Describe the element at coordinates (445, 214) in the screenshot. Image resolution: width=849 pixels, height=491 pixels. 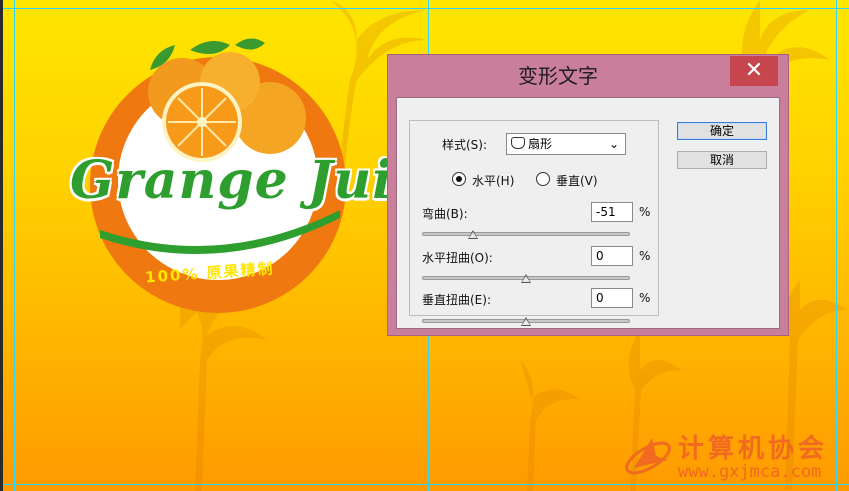
I see `bend-label: 弯曲(B):` at that location.